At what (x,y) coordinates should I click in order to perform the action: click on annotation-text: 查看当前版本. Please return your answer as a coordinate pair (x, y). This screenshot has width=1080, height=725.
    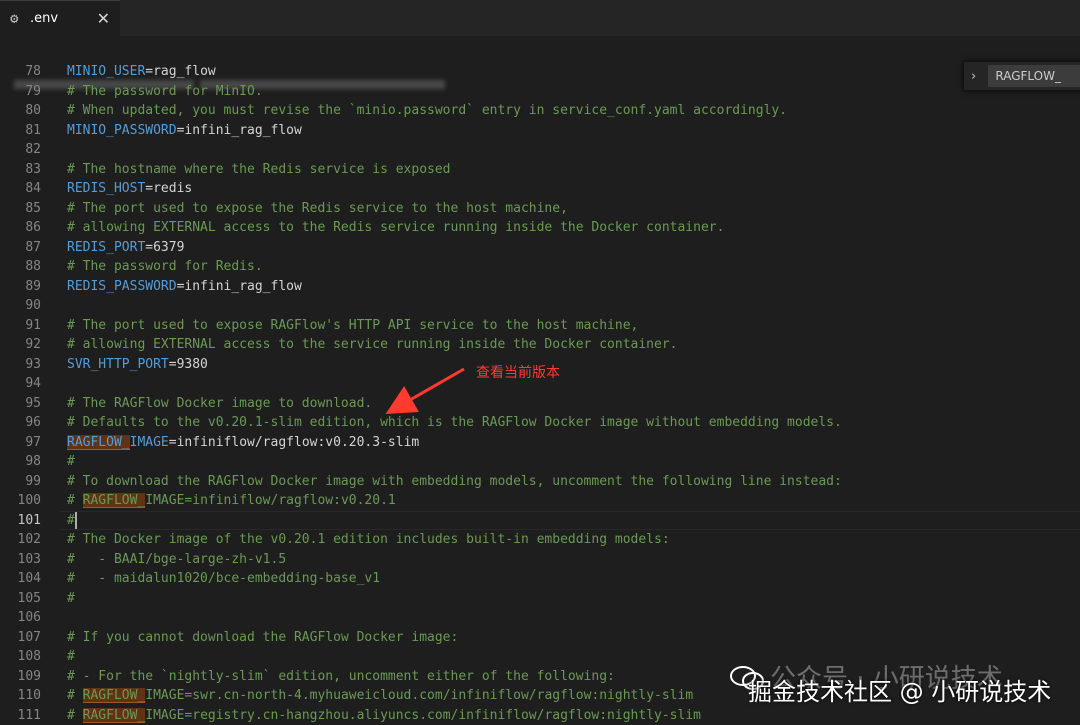
    Looking at the image, I should click on (518, 372).